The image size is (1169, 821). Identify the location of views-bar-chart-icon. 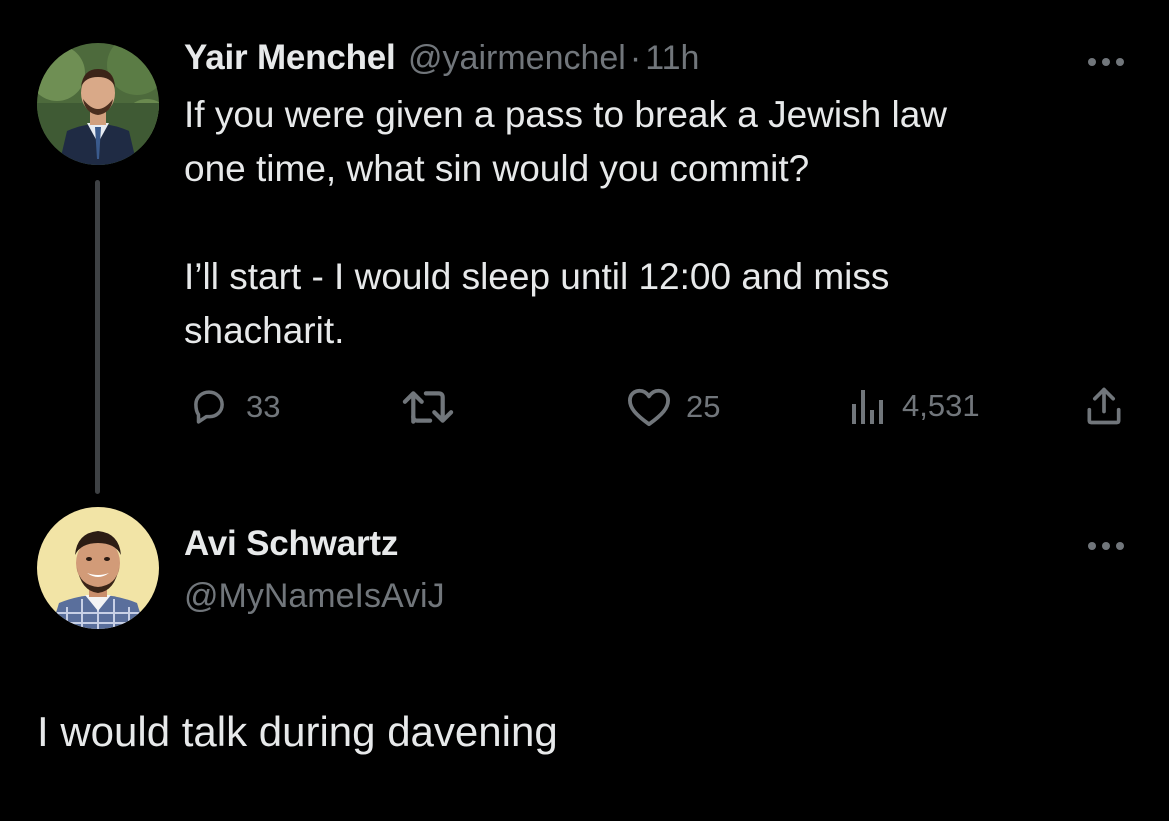
(867, 407).